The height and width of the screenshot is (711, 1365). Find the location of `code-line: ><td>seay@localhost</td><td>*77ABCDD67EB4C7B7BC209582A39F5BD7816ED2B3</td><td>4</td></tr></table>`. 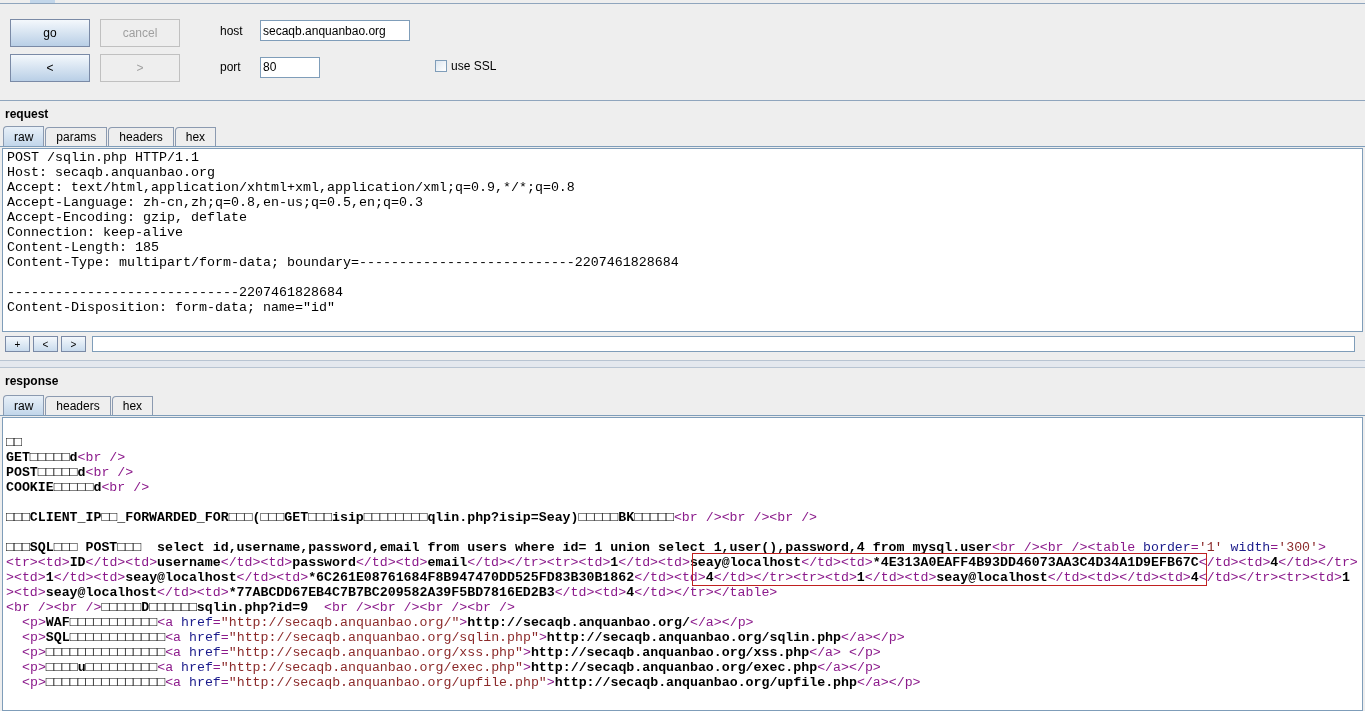

code-line: ><td>seay@localhost</td><td>*77ABCDD67EB4C7B7BC209582A39F5BD7816ED2B3</td><td>4</td></tr></table> is located at coordinates (392, 592).